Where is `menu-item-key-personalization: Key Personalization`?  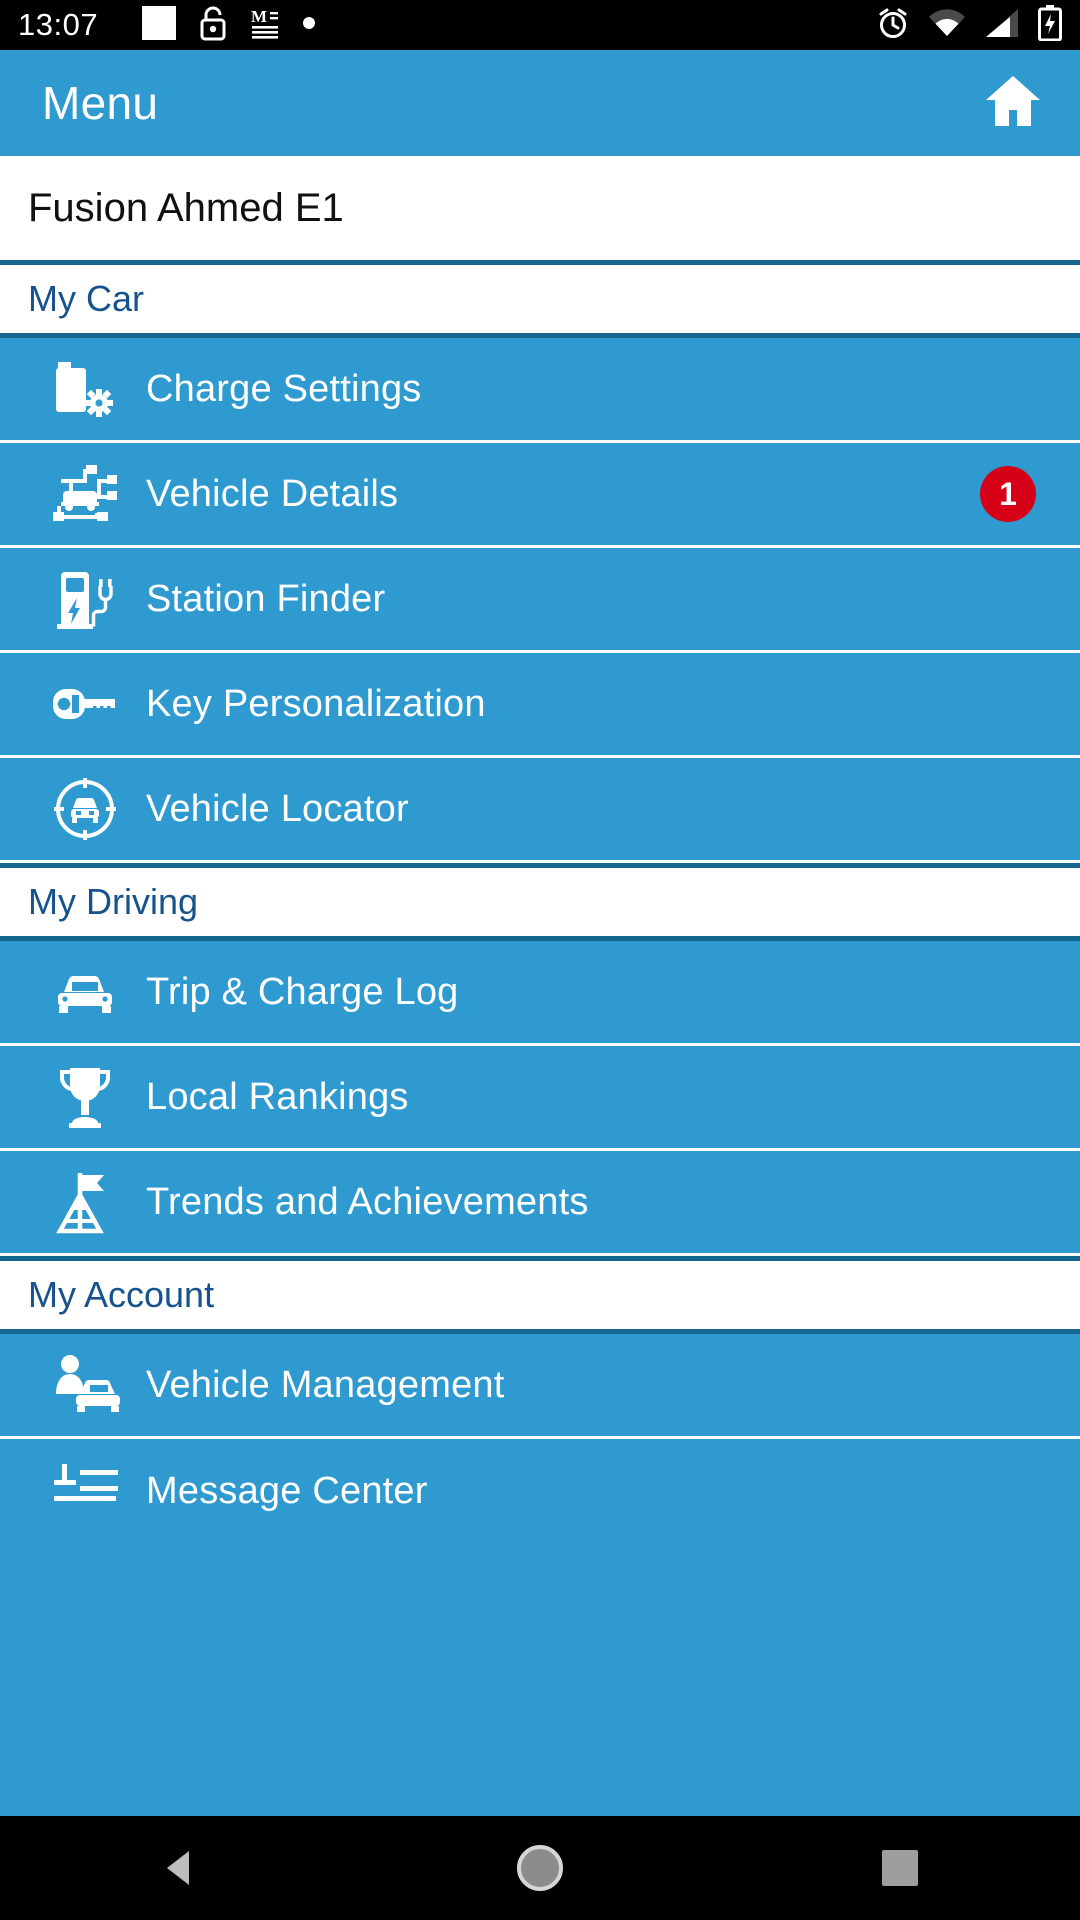 menu-item-key-personalization: Key Personalization is located at coordinates (540, 705).